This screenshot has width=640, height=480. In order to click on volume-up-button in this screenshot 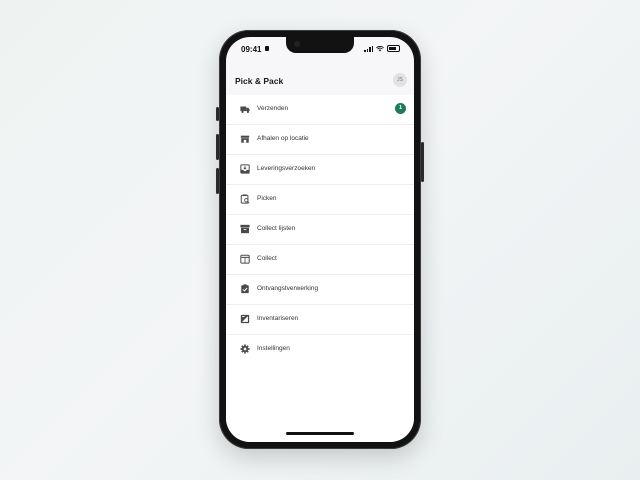, I will do `click(217, 147)`.